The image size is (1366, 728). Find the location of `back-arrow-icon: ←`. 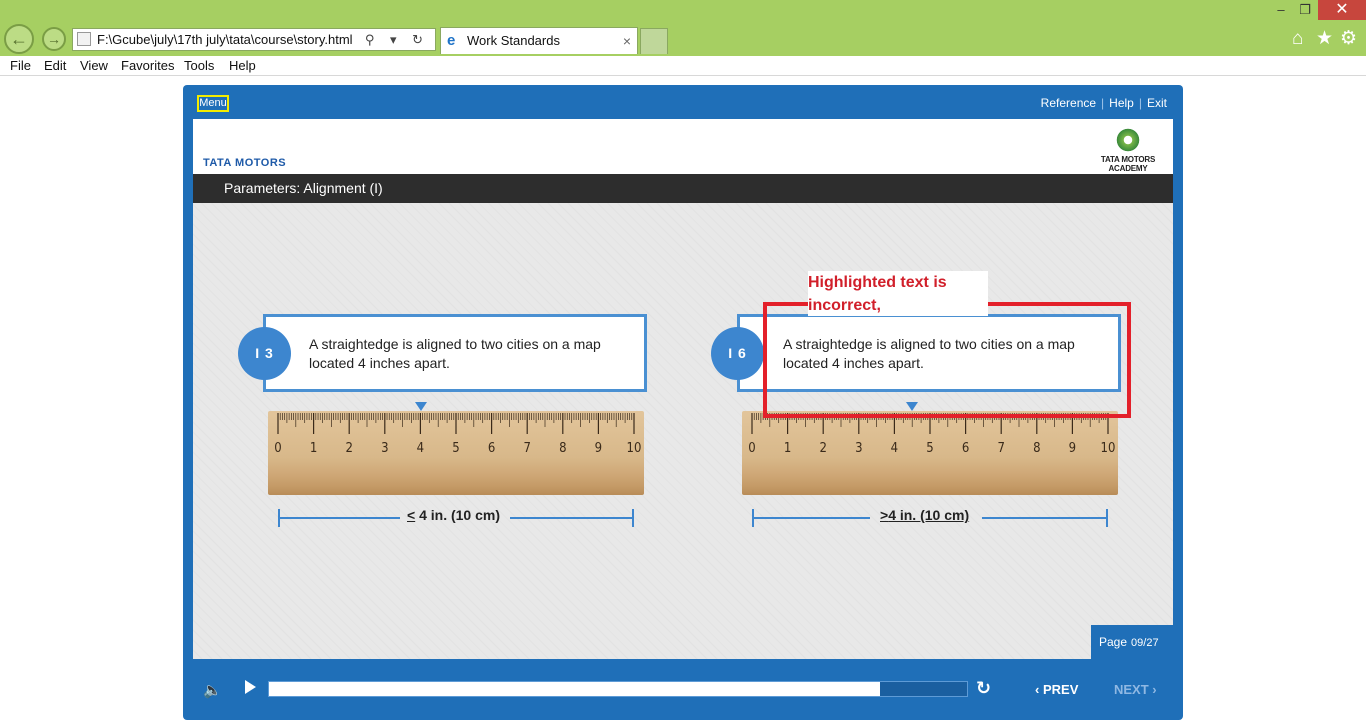

back-arrow-icon: ← is located at coordinates (19, 38).